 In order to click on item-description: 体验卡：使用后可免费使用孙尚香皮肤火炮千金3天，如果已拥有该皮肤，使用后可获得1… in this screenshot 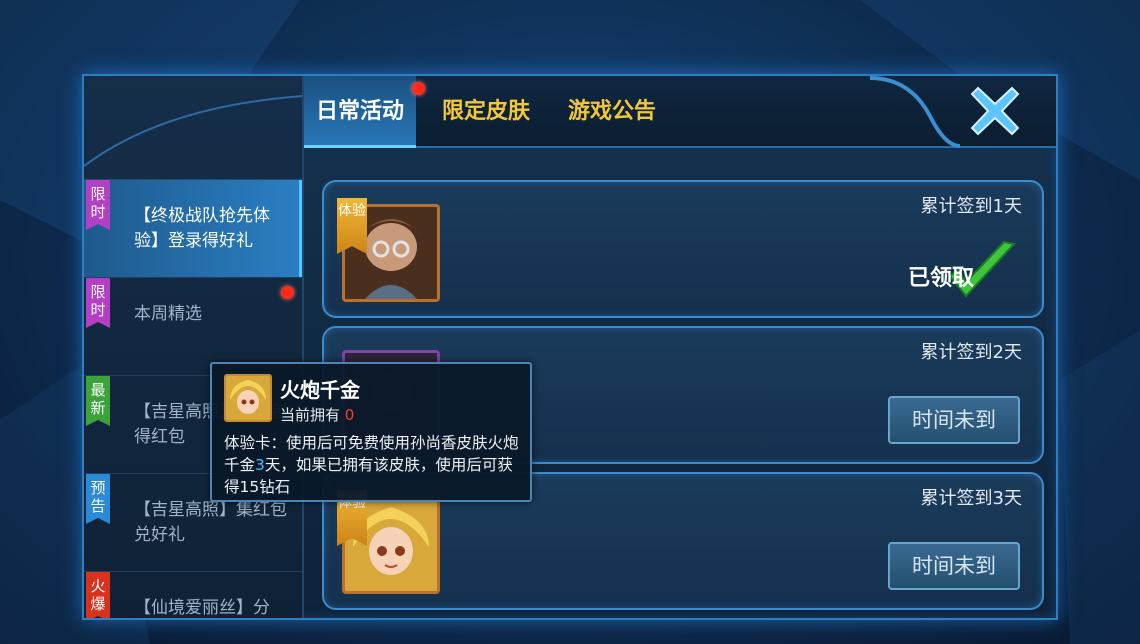, I will do `click(376, 465)`.